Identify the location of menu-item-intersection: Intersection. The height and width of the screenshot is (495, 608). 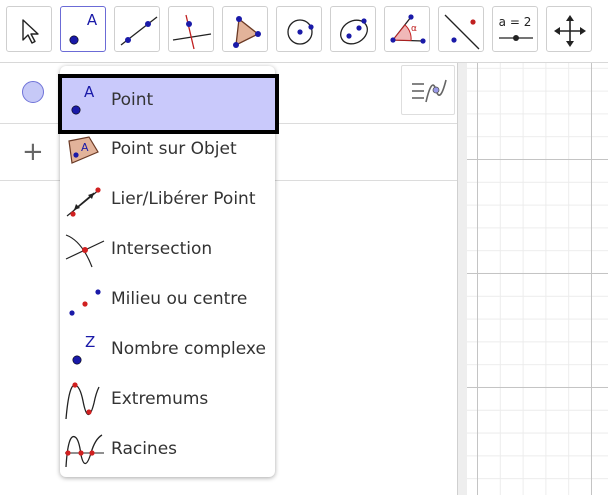
(167, 249).